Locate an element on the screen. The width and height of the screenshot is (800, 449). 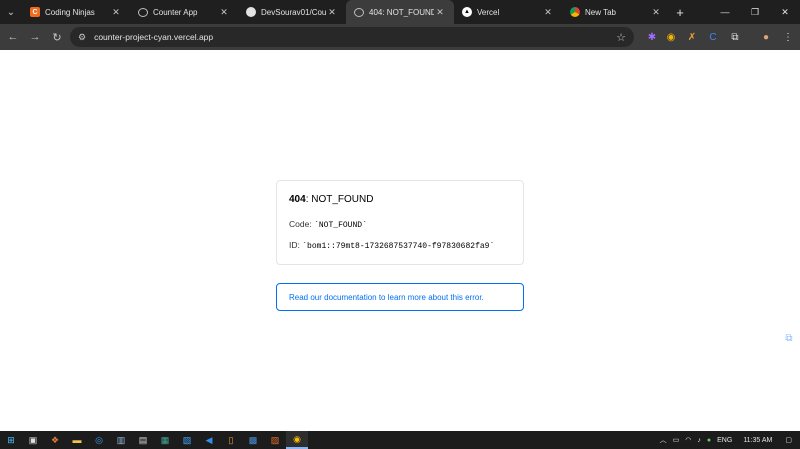
tab-title: New Tab is located at coordinates (600, 12).